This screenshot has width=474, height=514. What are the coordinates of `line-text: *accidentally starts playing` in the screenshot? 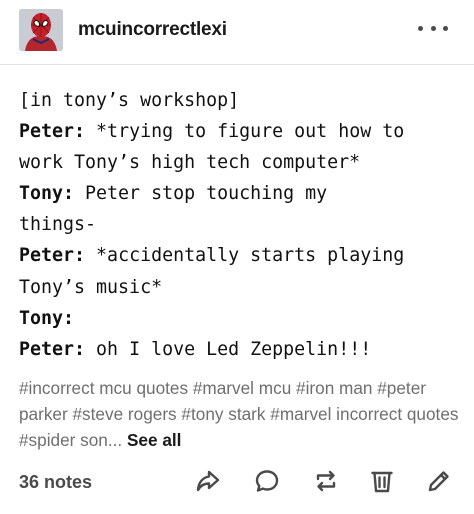 It's located at (245, 256).